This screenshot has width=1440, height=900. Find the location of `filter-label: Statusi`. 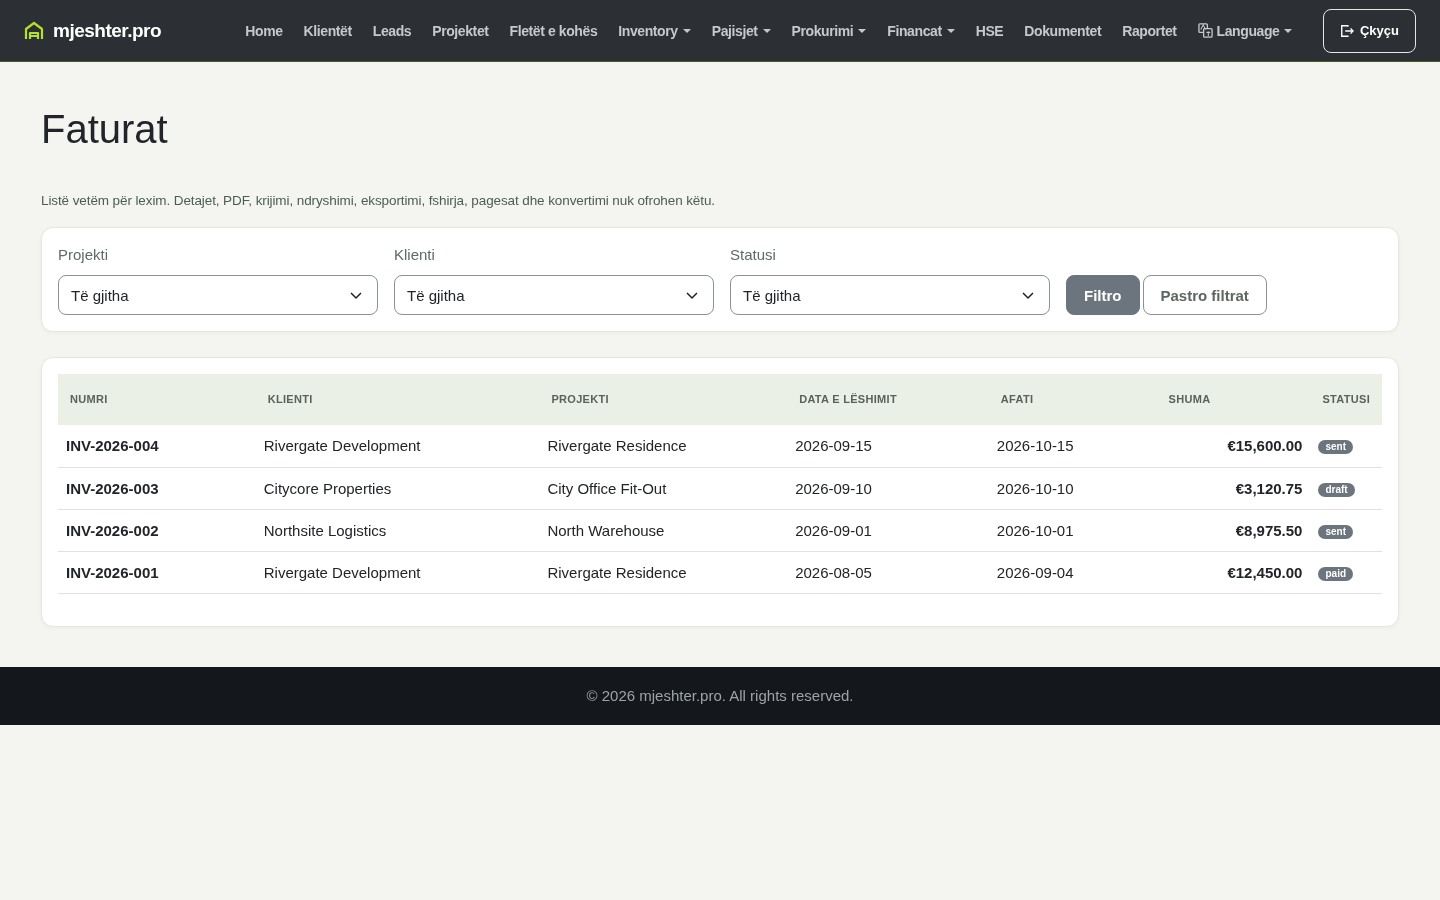

filter-label: Statusi is located at coordinates (753, 254).